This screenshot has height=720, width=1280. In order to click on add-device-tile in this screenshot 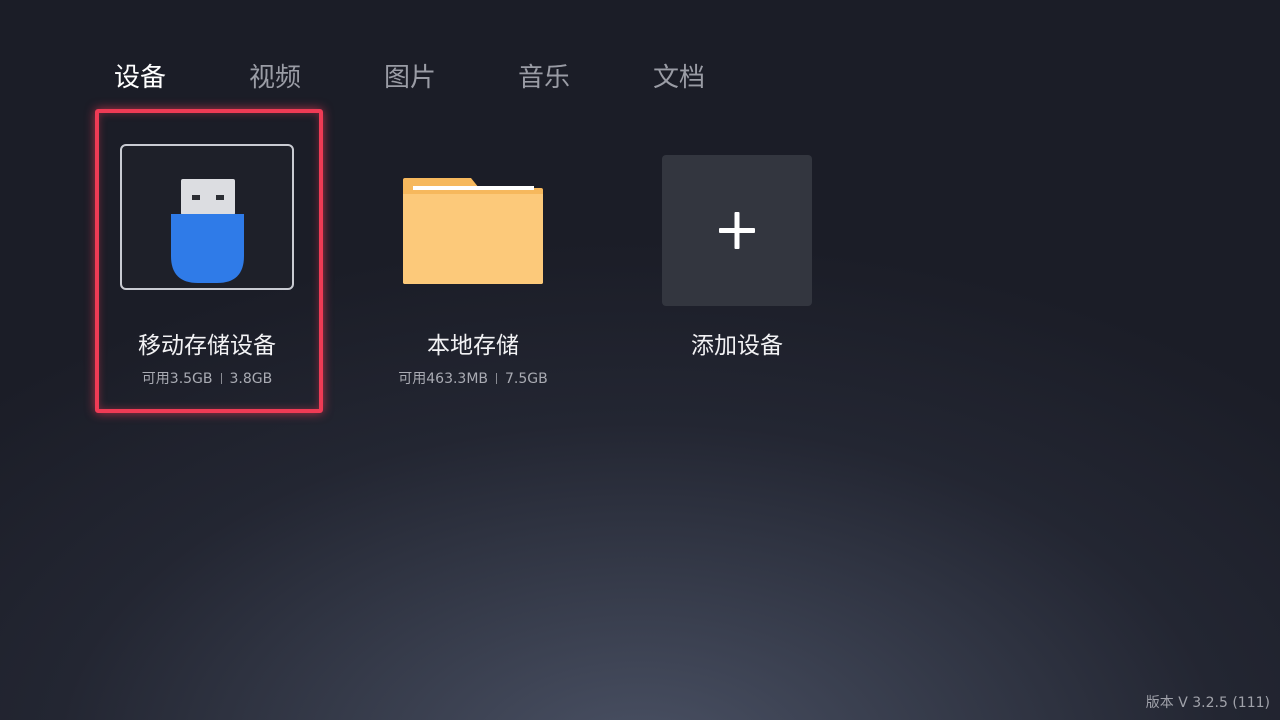, I will do `click(737, 230)`.